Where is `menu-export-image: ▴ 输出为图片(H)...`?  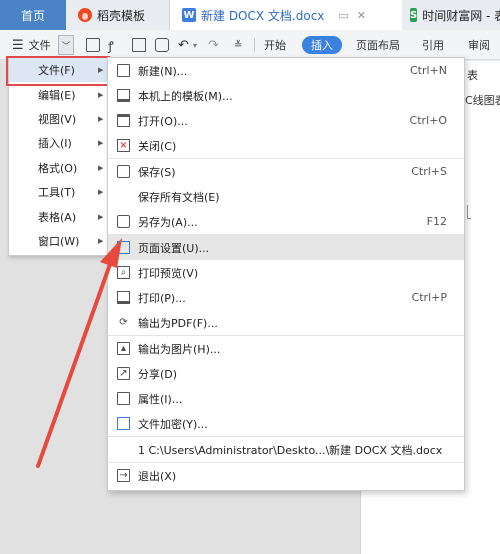 menu-export-image: ▴ 输出为图片(H)... is located at coordinates (286, 348).